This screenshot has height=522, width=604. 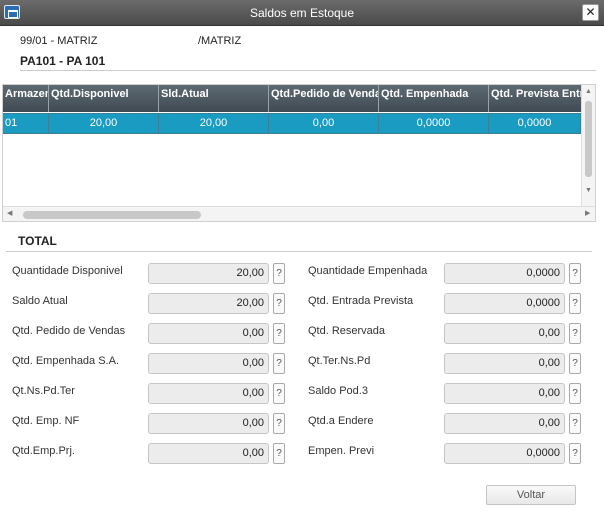 What do you see at coordinates (208, 393) in the screenshot?
I see `field-qt-ns-pd-ter: 0,00` at bounding box center [208, 393].